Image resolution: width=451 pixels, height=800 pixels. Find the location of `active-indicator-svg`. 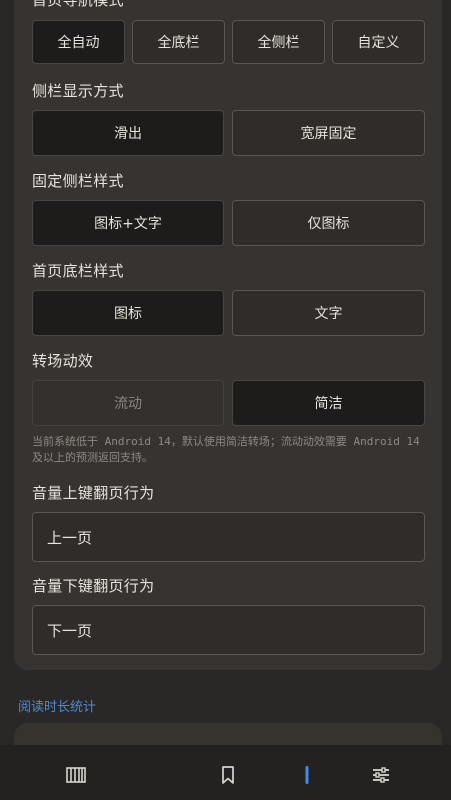

active-indicator-svg is located at coordinates (307, 775).